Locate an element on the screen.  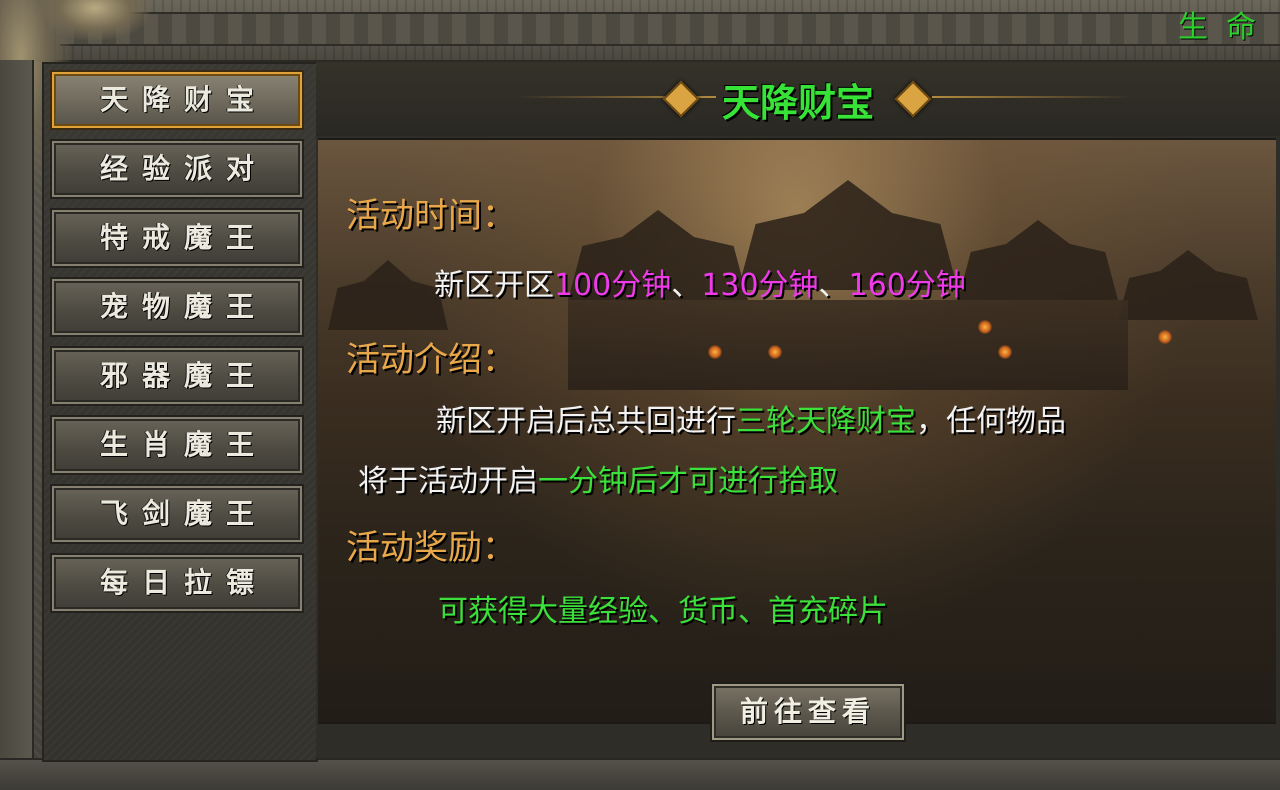
time-sep-2: 、 is located at coordinates (833, 285).